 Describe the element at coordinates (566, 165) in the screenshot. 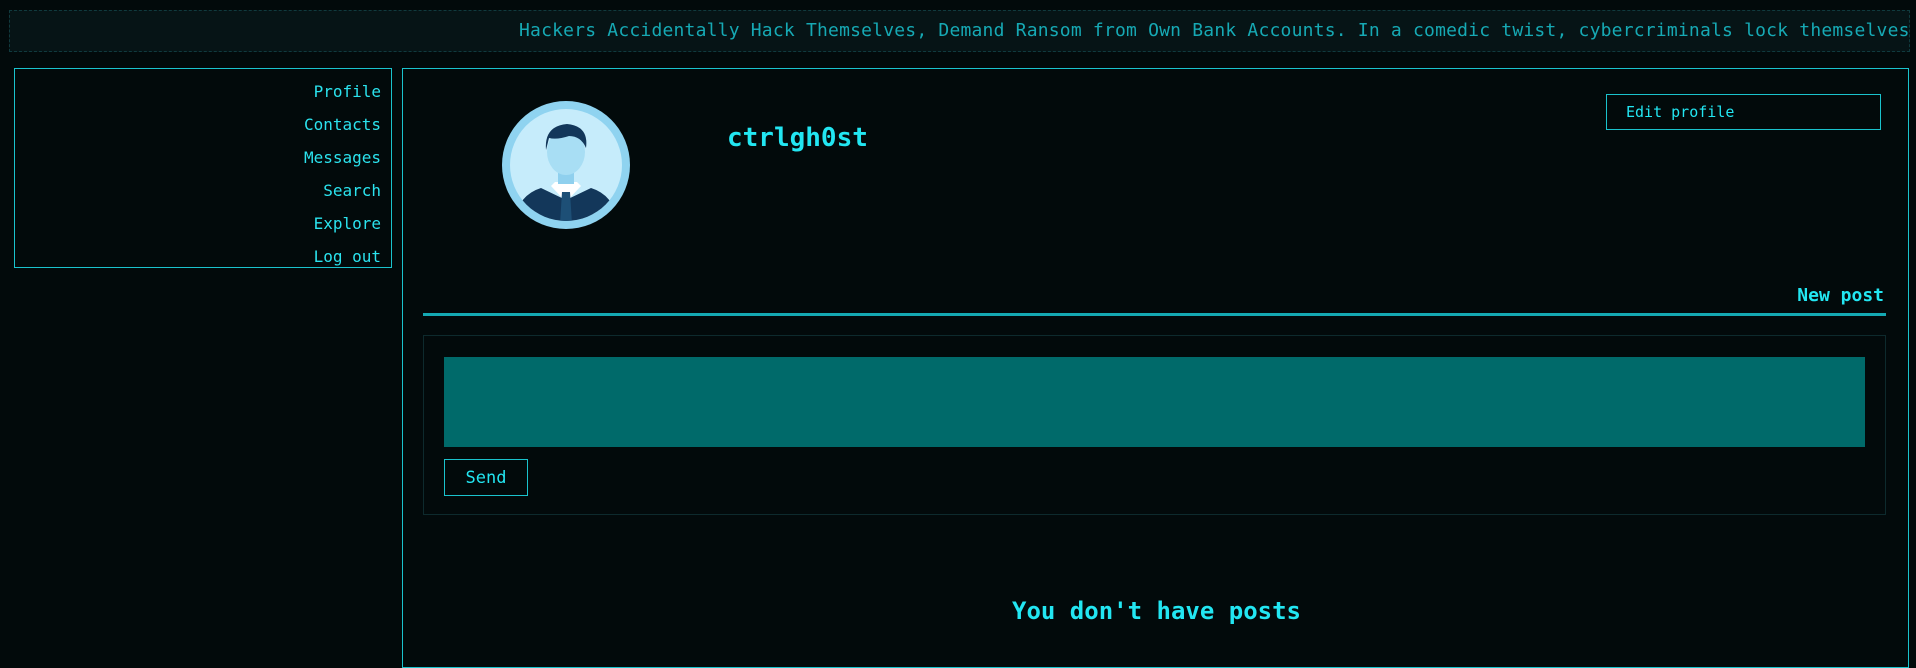

I see `user-avatar-icon` at that location.